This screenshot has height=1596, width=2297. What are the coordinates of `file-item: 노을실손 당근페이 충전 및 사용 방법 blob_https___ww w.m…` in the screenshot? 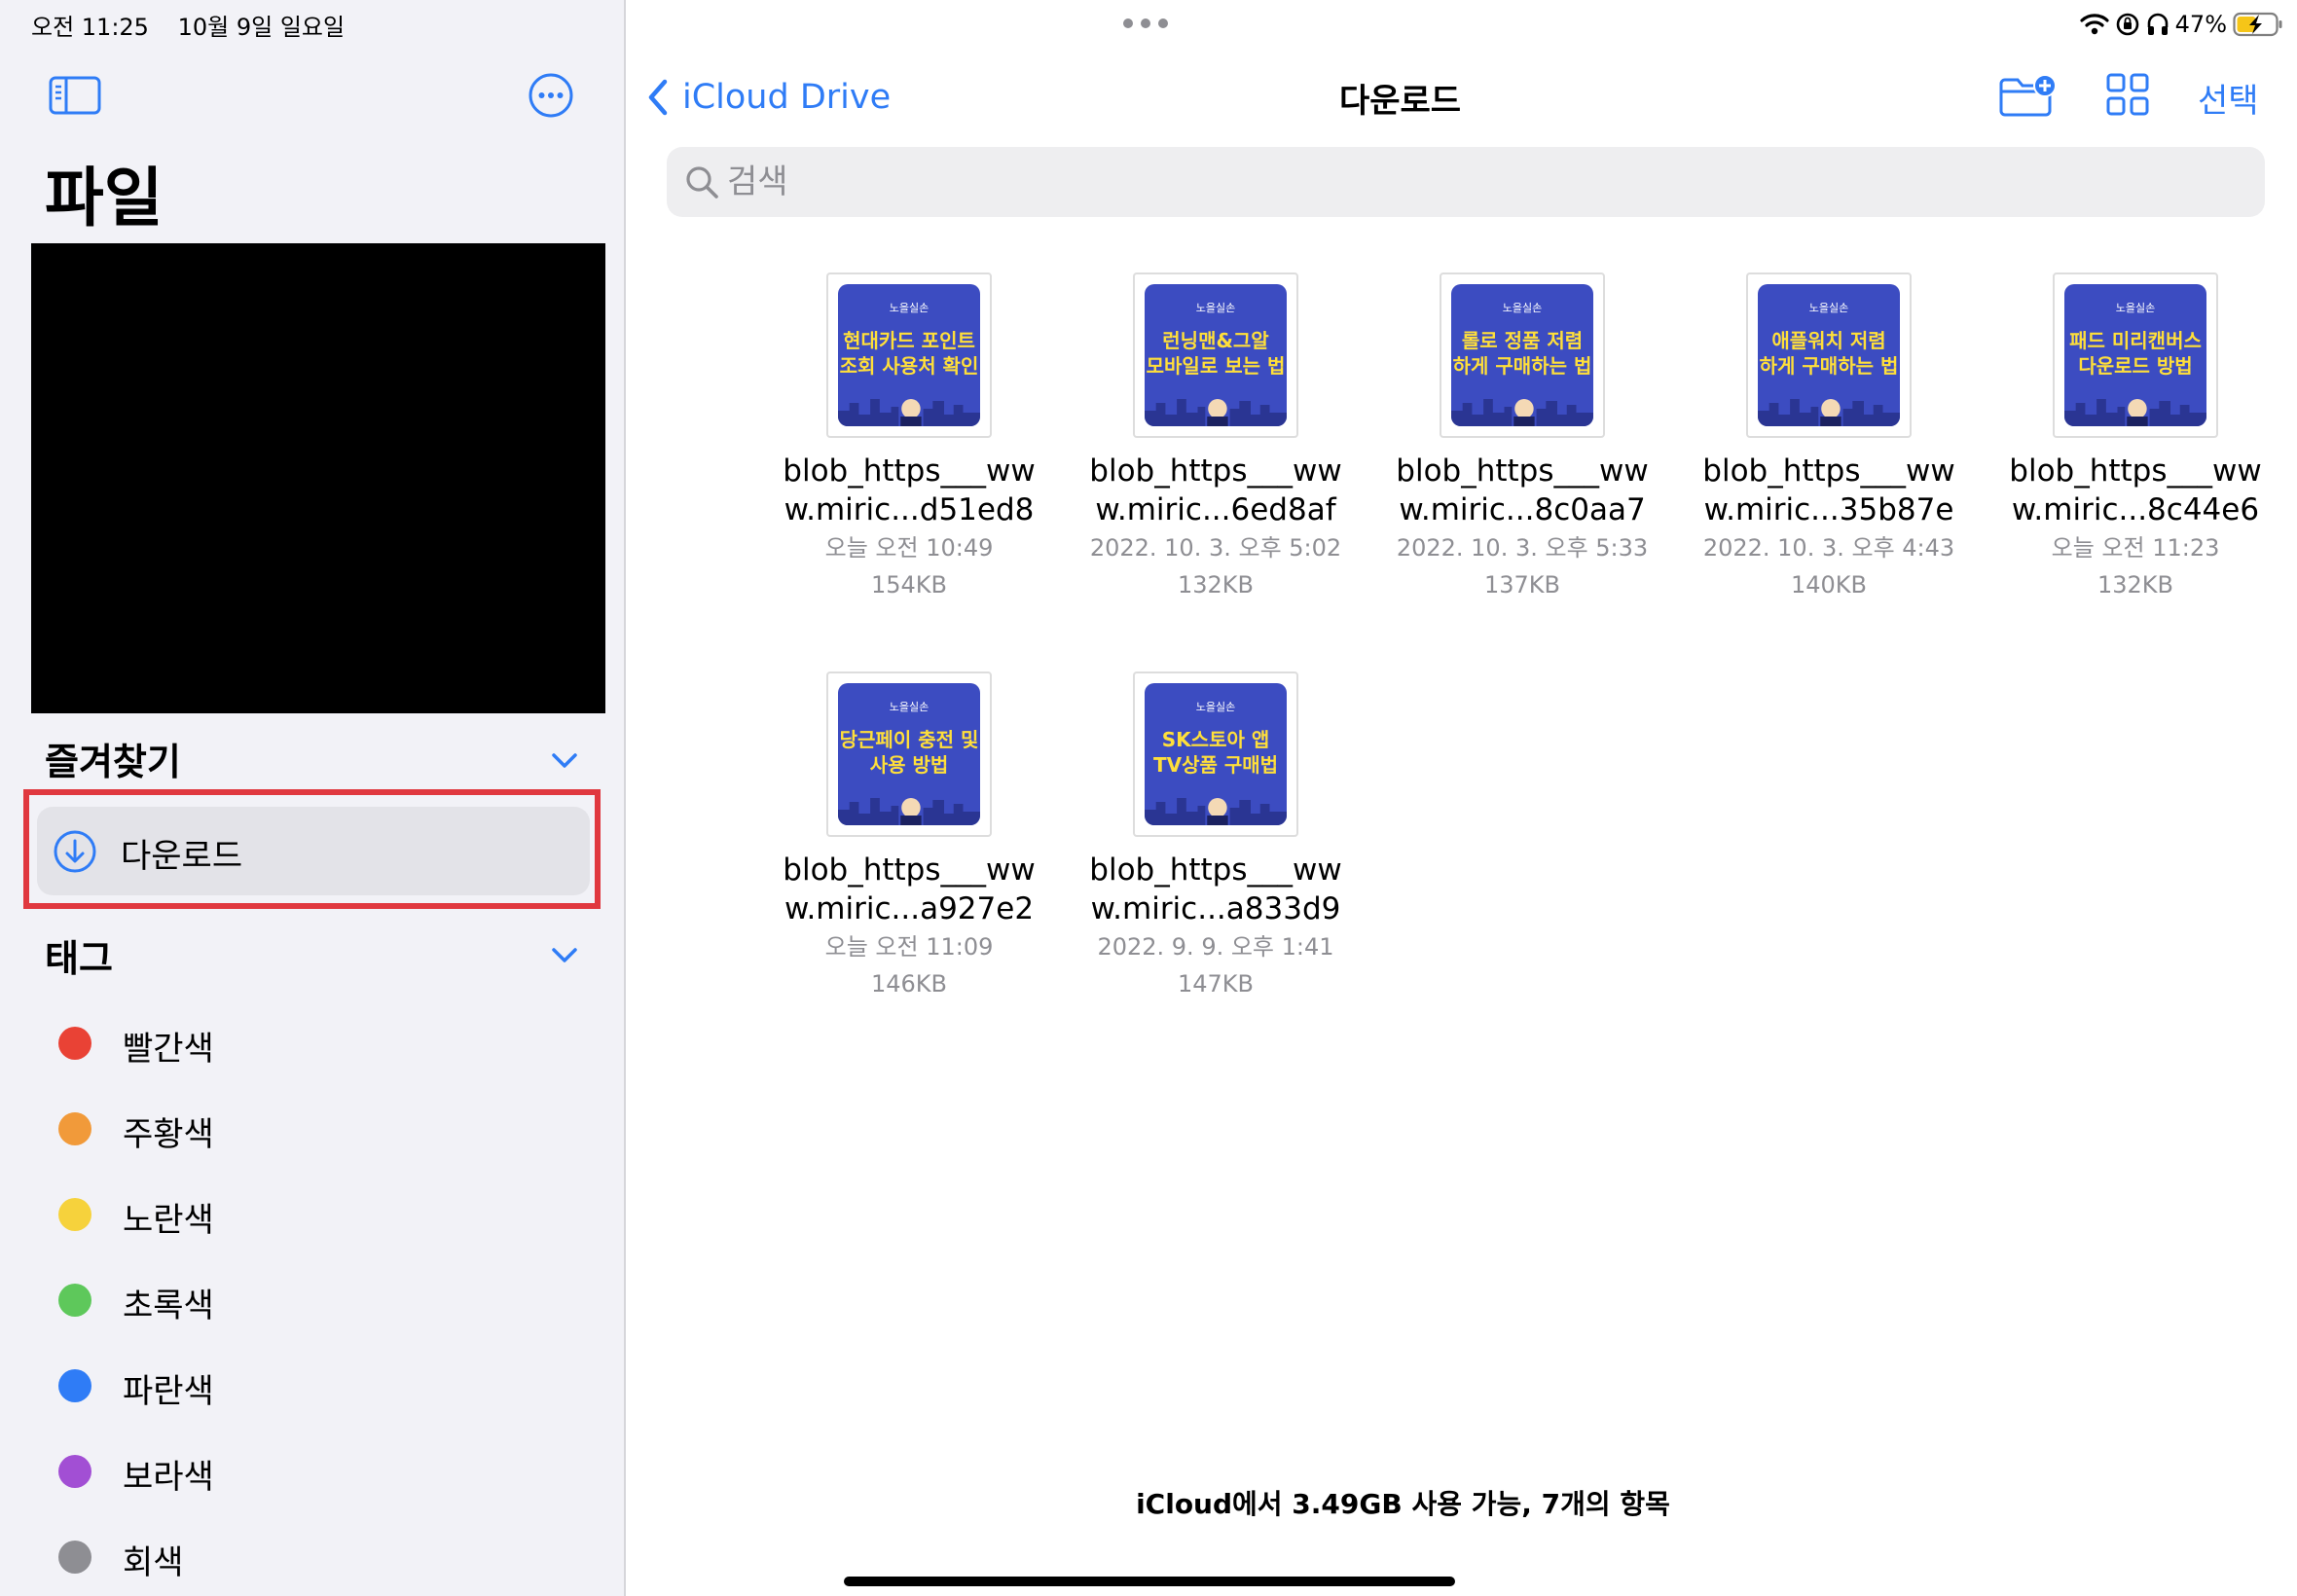 It's located at (909, 836).